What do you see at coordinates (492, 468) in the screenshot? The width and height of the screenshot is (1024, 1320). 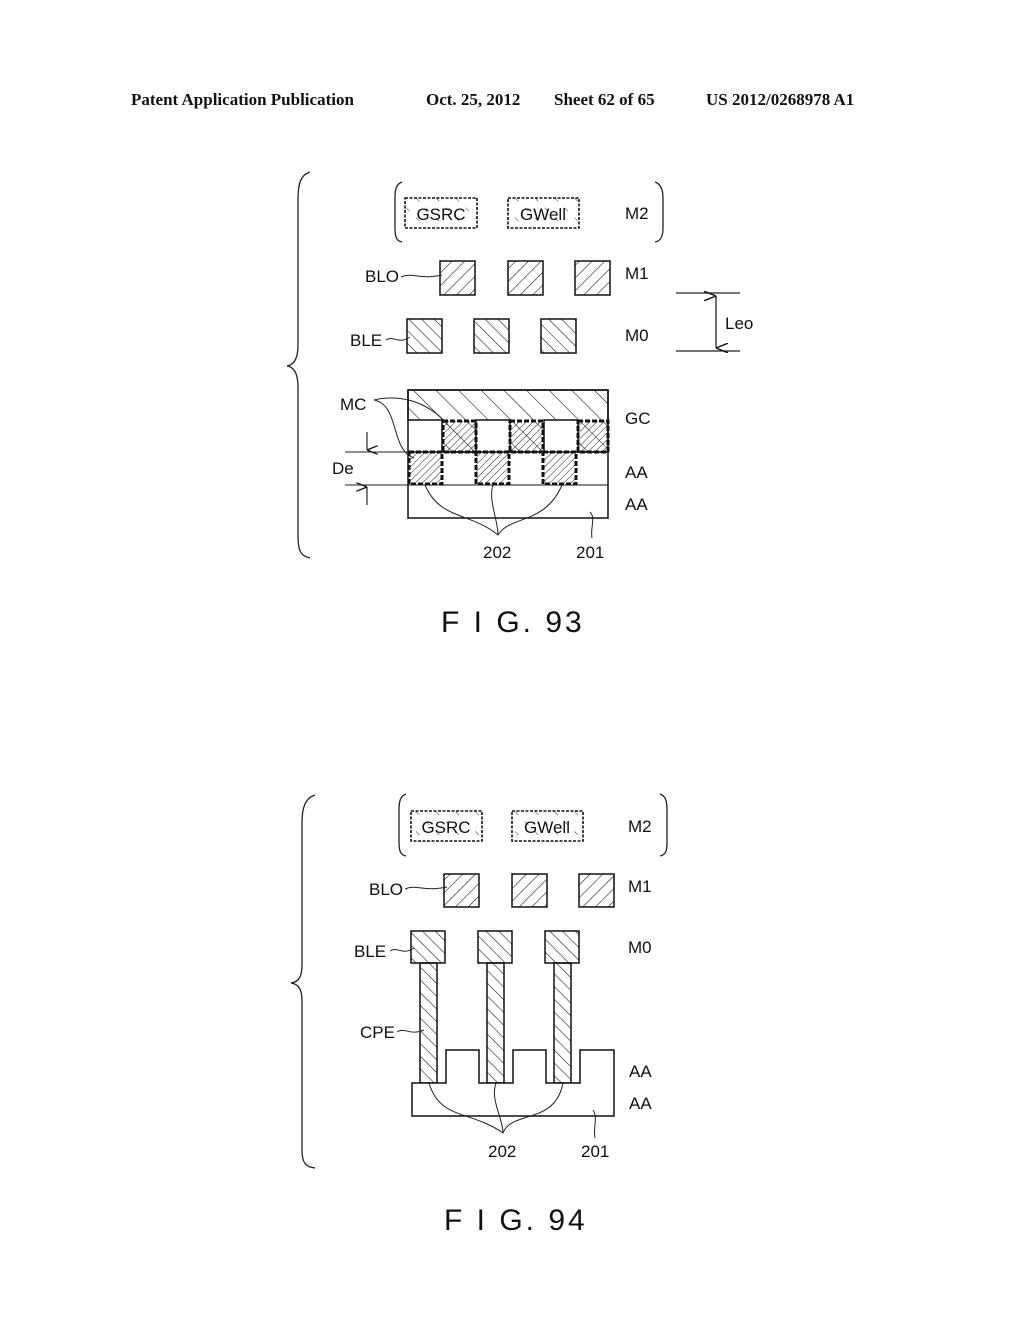 I see `memory-cells-lower` at bounding box center [492, 468].